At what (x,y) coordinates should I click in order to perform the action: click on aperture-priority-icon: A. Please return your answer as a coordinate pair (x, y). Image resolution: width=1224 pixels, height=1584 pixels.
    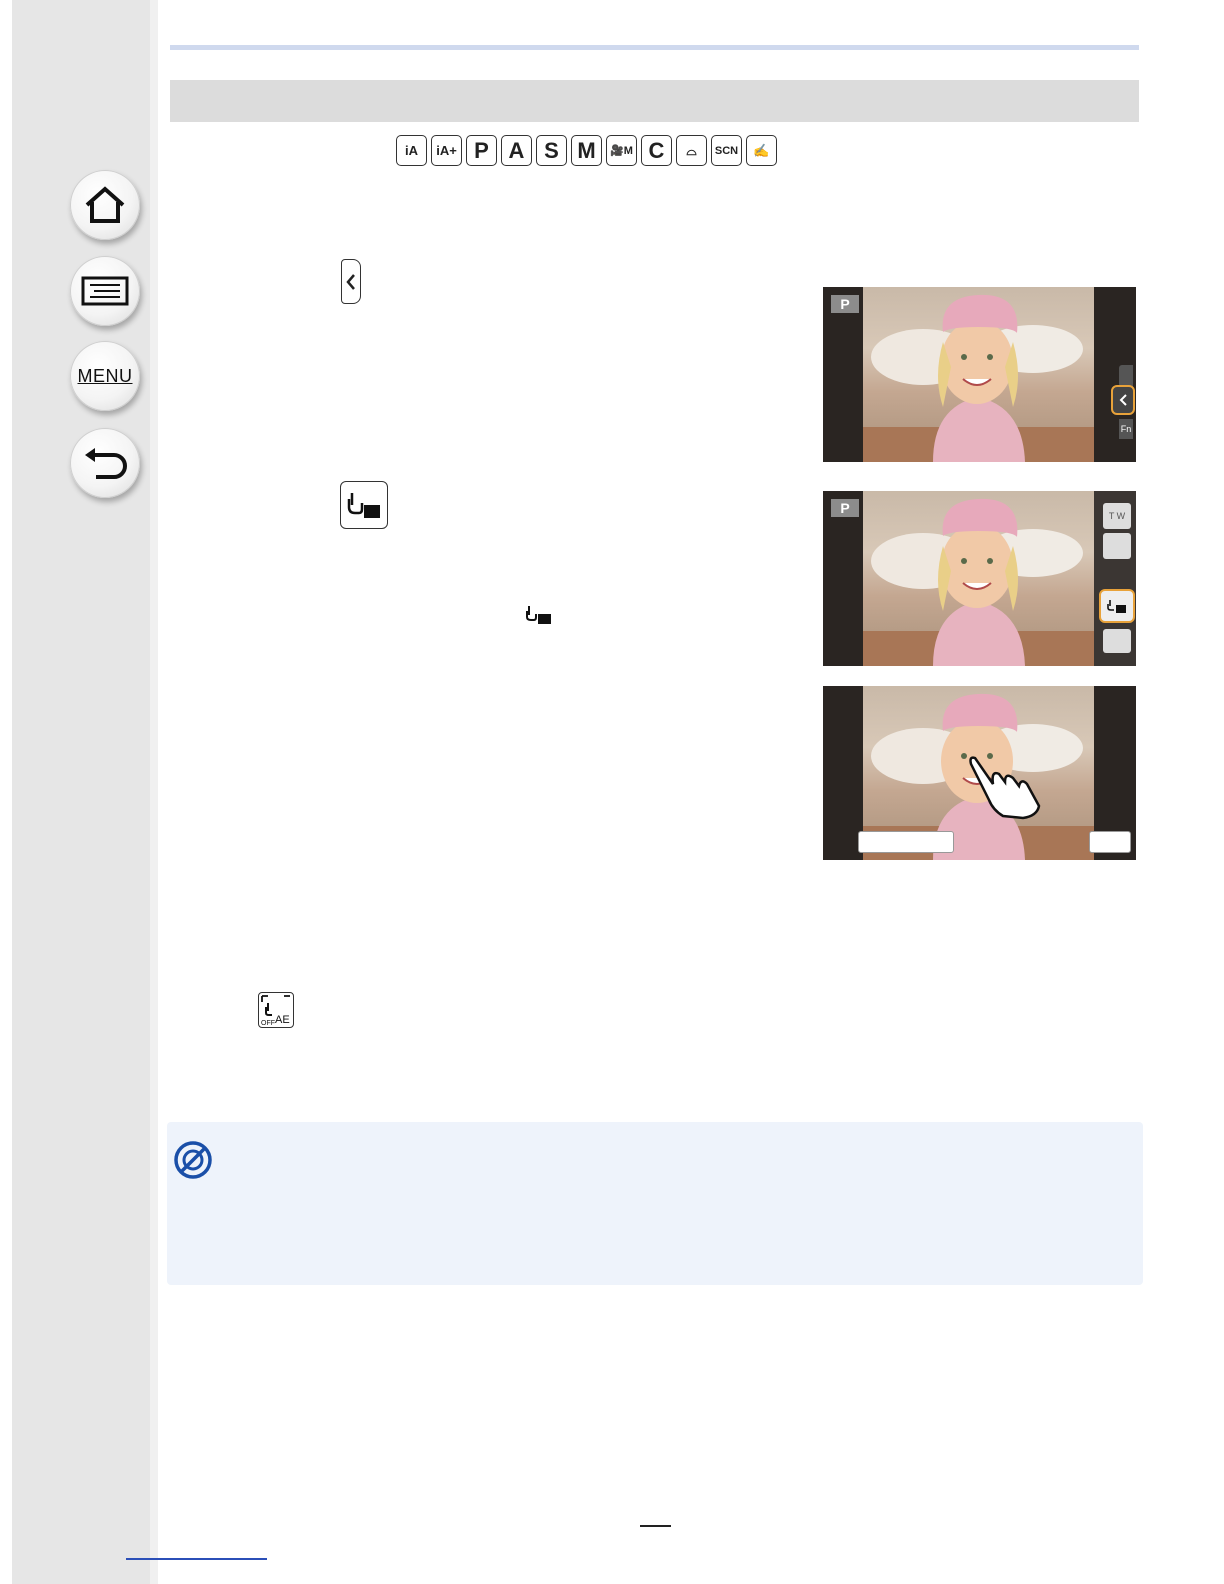
    Looking at the image, I should click on (516, 150).